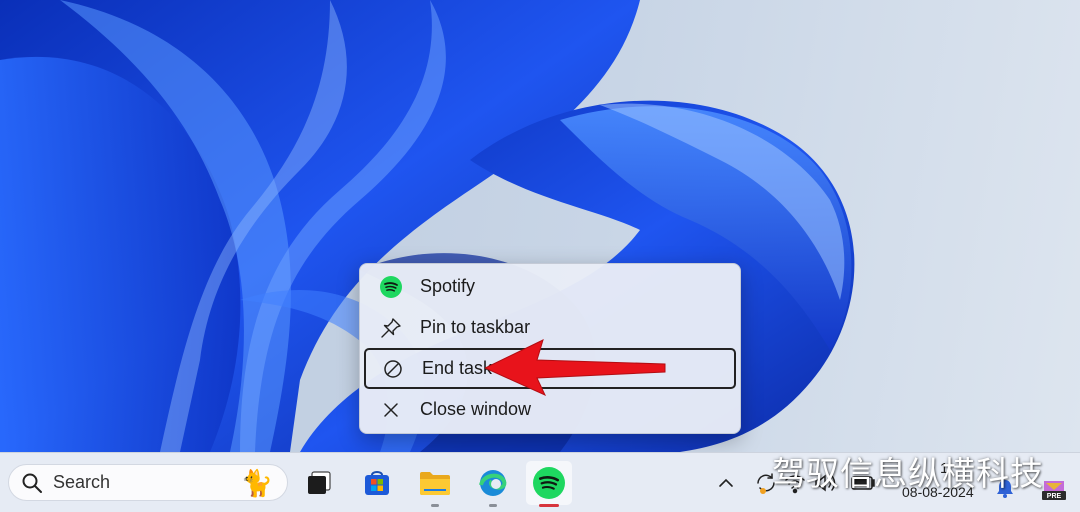 This screenshot has width=1080, height=512. I want to click on menu-item-spotify: Spotify, so click(550, 286).